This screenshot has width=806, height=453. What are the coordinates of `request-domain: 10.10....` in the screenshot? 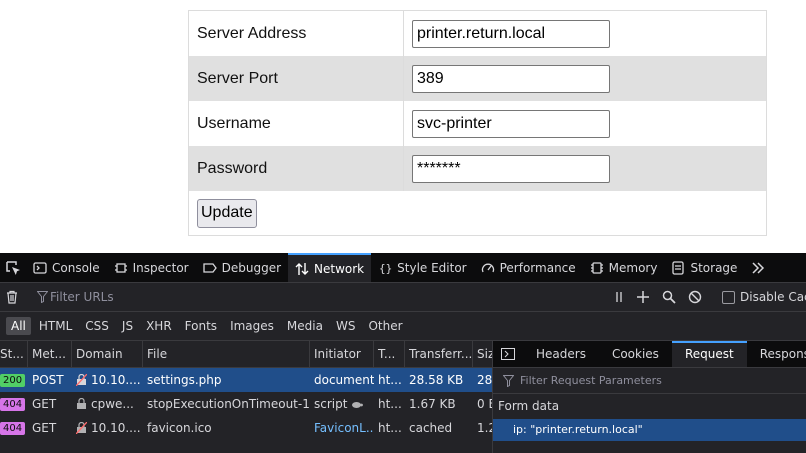 It's located at (107, 428).